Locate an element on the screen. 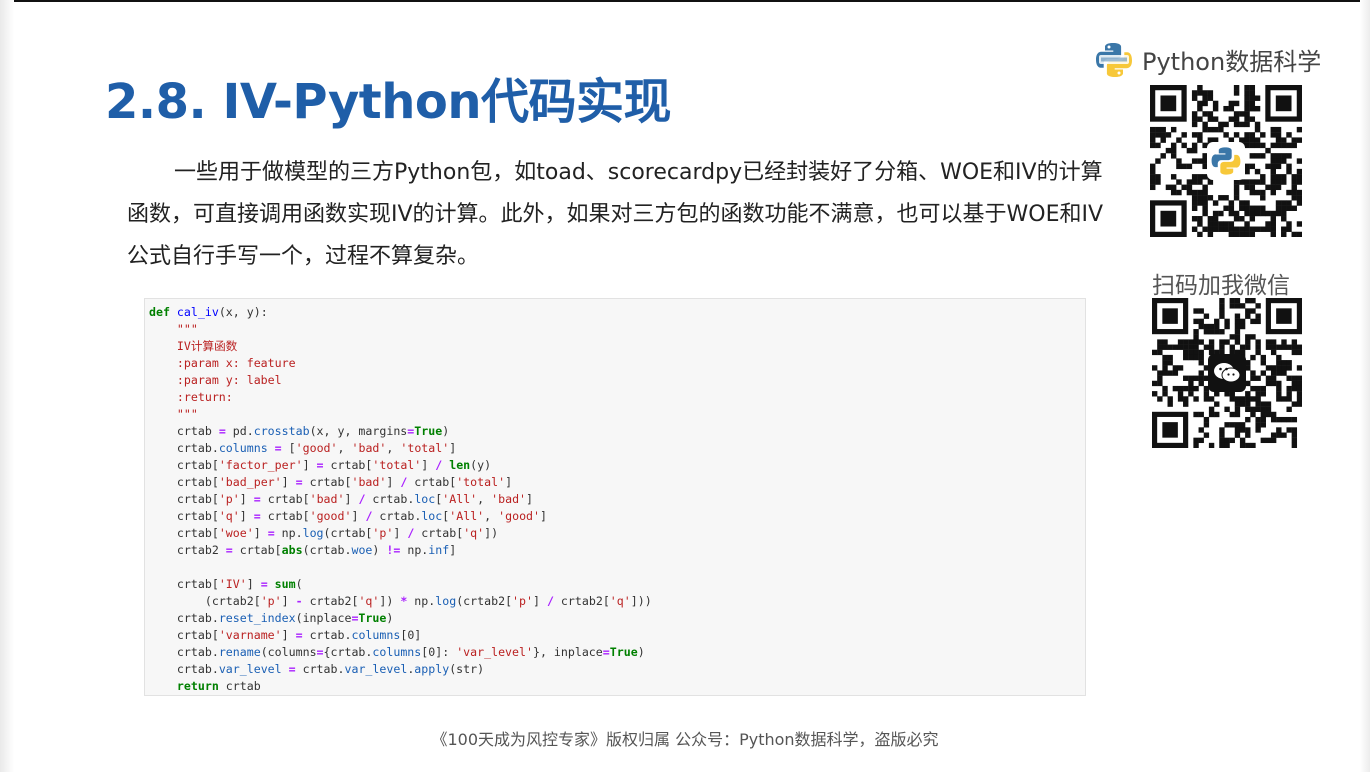  wechat-icon is located at coordinates (1227, 373).